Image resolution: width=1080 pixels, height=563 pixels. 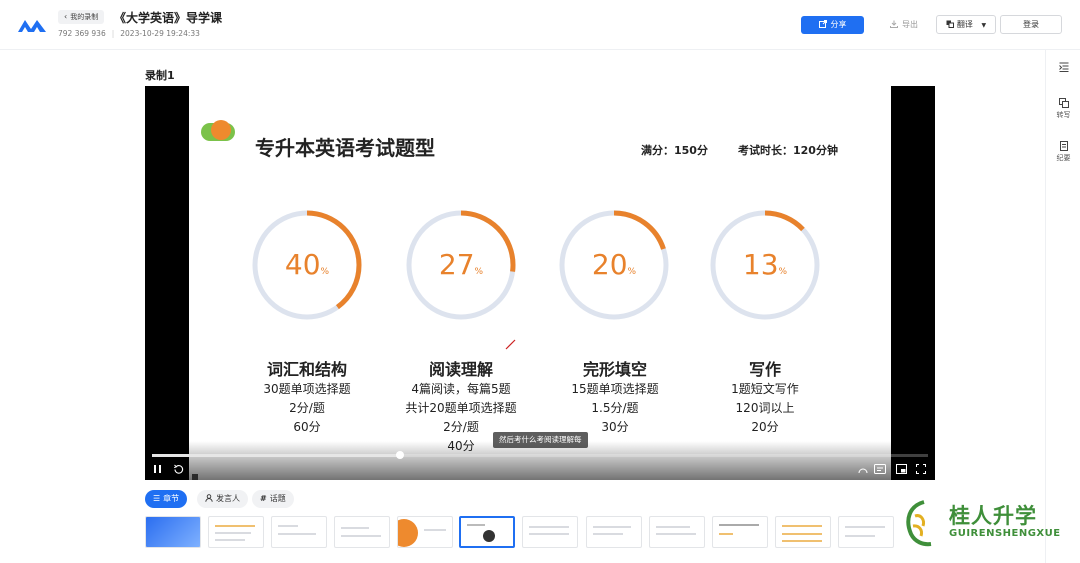 What do you see at coordinates (168, 18) in the screenshot?
I see `page-title: 《大学英语》导学课` at bounding box center [168, 18].